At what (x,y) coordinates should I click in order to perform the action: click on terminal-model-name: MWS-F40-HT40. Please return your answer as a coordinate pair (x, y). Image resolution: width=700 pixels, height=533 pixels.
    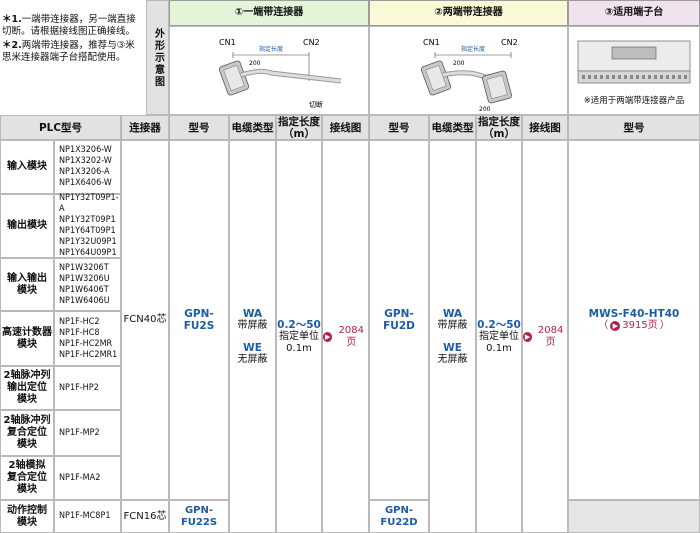
    Looking at the image, I should click on (634, 314).